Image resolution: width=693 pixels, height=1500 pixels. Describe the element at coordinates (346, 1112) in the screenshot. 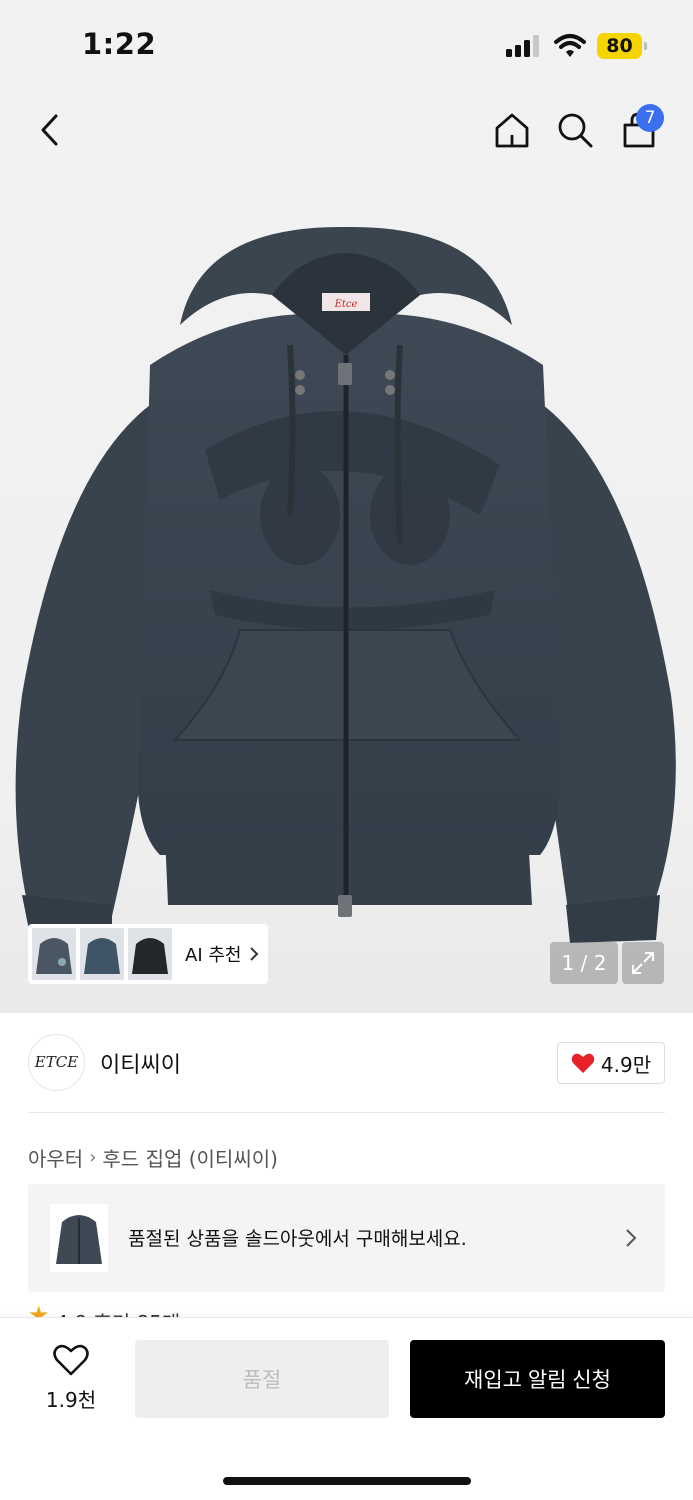

I see `divider` at that location.